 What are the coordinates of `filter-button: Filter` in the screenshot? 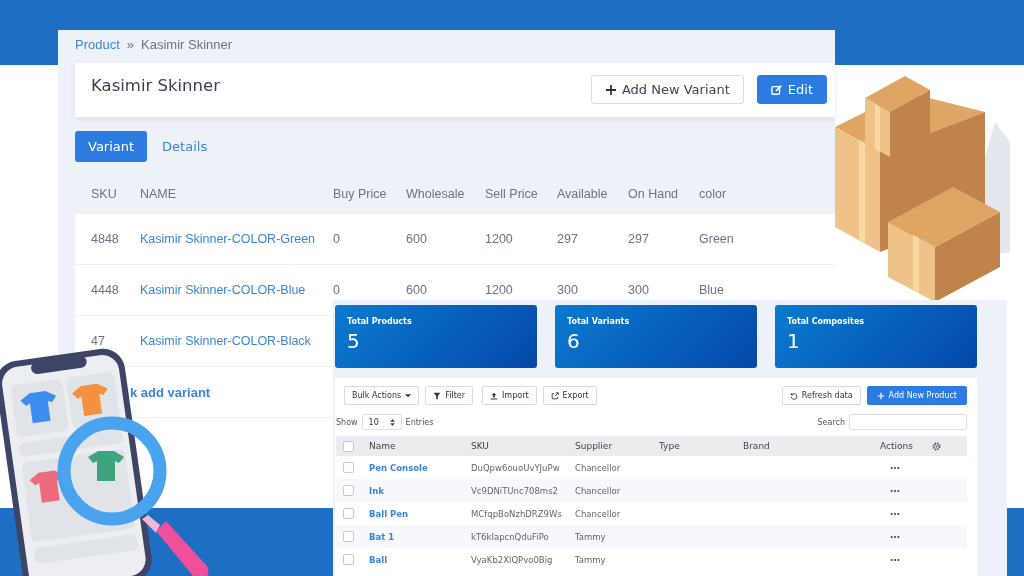 It's located at (449, 395).